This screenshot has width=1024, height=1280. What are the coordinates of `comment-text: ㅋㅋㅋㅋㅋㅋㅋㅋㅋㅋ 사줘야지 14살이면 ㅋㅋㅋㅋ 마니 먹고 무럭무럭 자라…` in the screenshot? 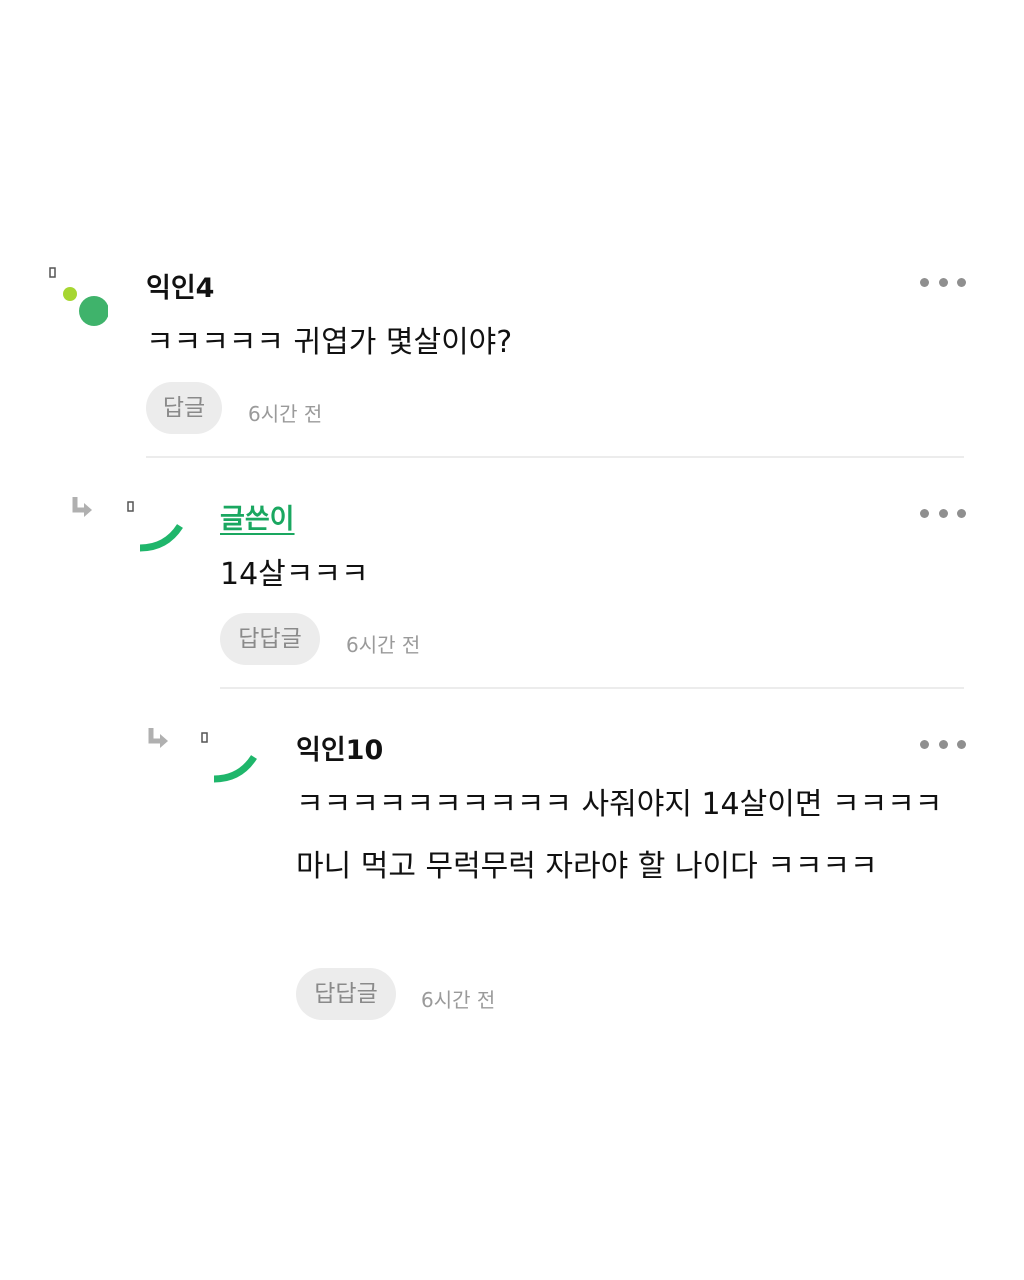 It's located at (619, 835).